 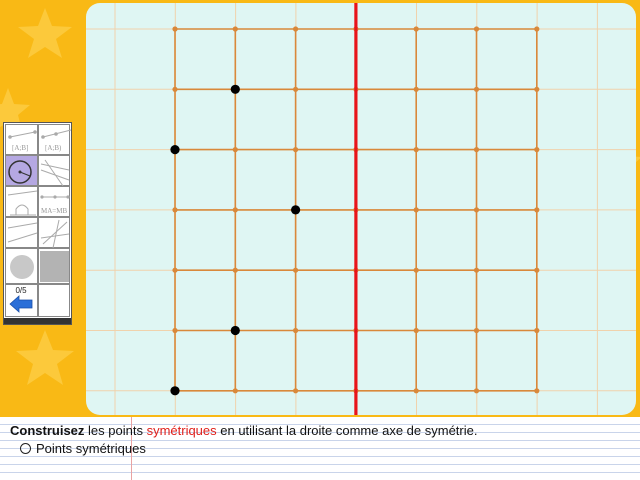 I want to click on segment-tool: [A;B], so click(x=21, y=139).